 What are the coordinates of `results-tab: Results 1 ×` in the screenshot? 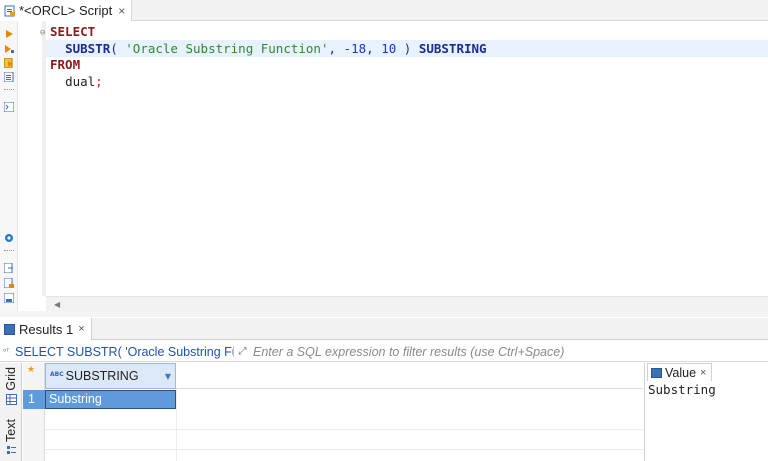 It's located at (46, 329).